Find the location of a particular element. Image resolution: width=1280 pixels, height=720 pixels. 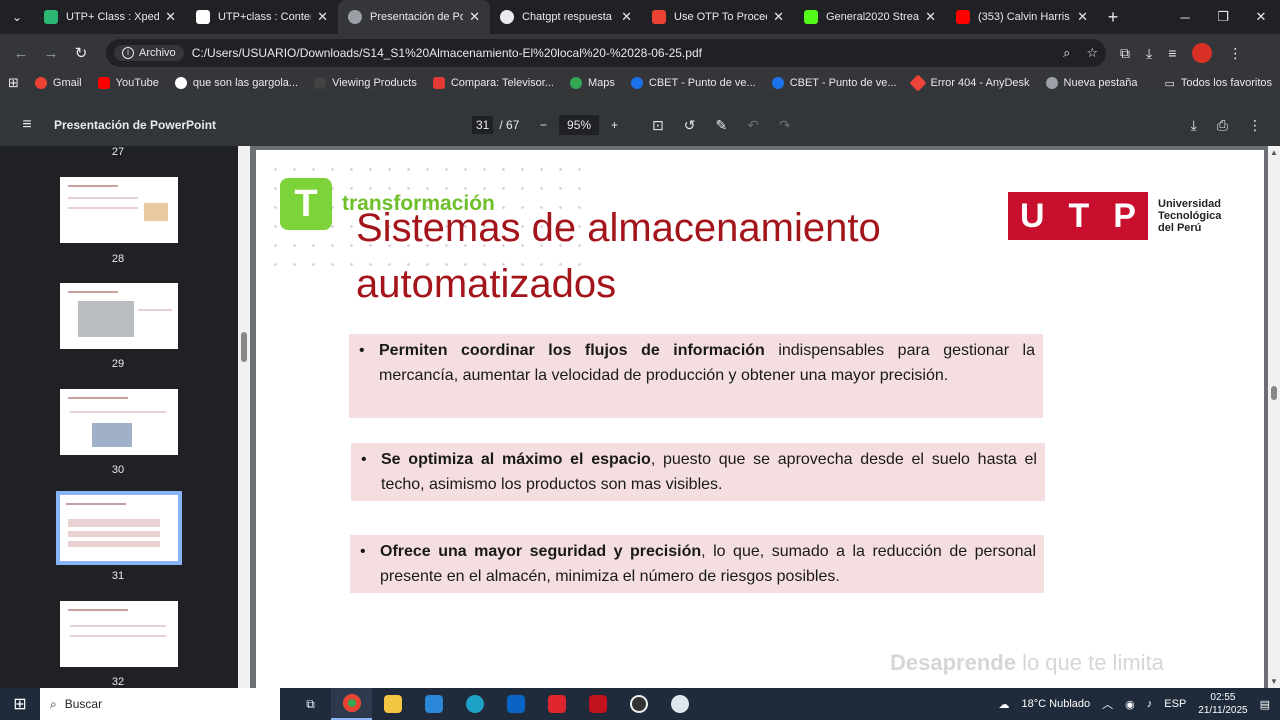

network-icon: ◉ is located at coordinates (1130, 704).